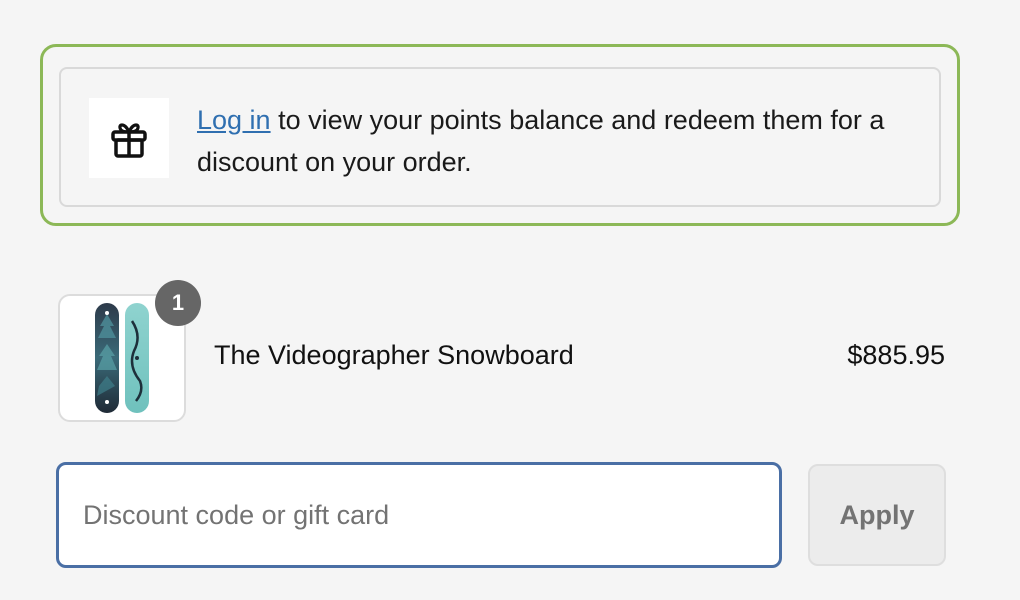 The image size is (1020, 600). What do you see at coordinates (419, 515) in the screenshot?
I see `discount-code-input` at bounding box center [419, 515].